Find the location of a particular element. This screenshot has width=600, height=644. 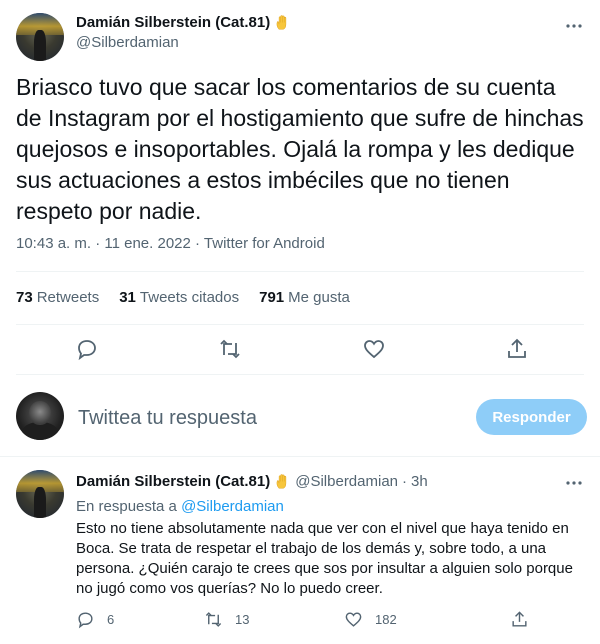

reply-author-name: Damián Silberstein (Cat.81) is located at coordinates (173, 481).